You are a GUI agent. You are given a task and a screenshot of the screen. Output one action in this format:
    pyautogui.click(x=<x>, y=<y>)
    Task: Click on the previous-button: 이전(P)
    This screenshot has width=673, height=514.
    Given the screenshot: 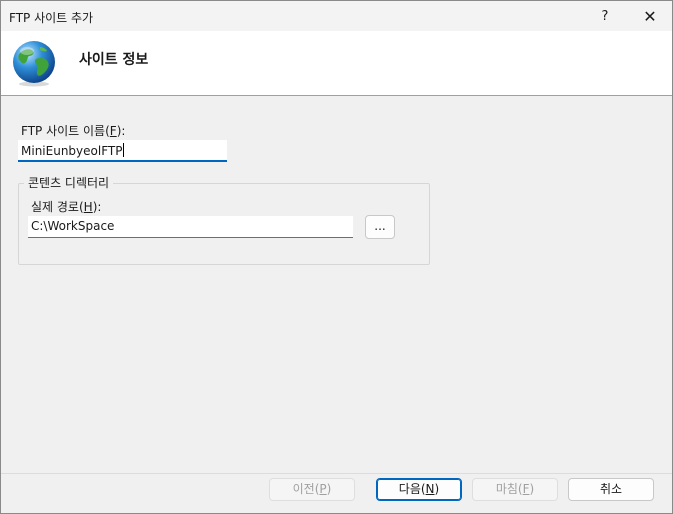 What is the action you would take?
    pyautogui.click(x=312, y=489)
    